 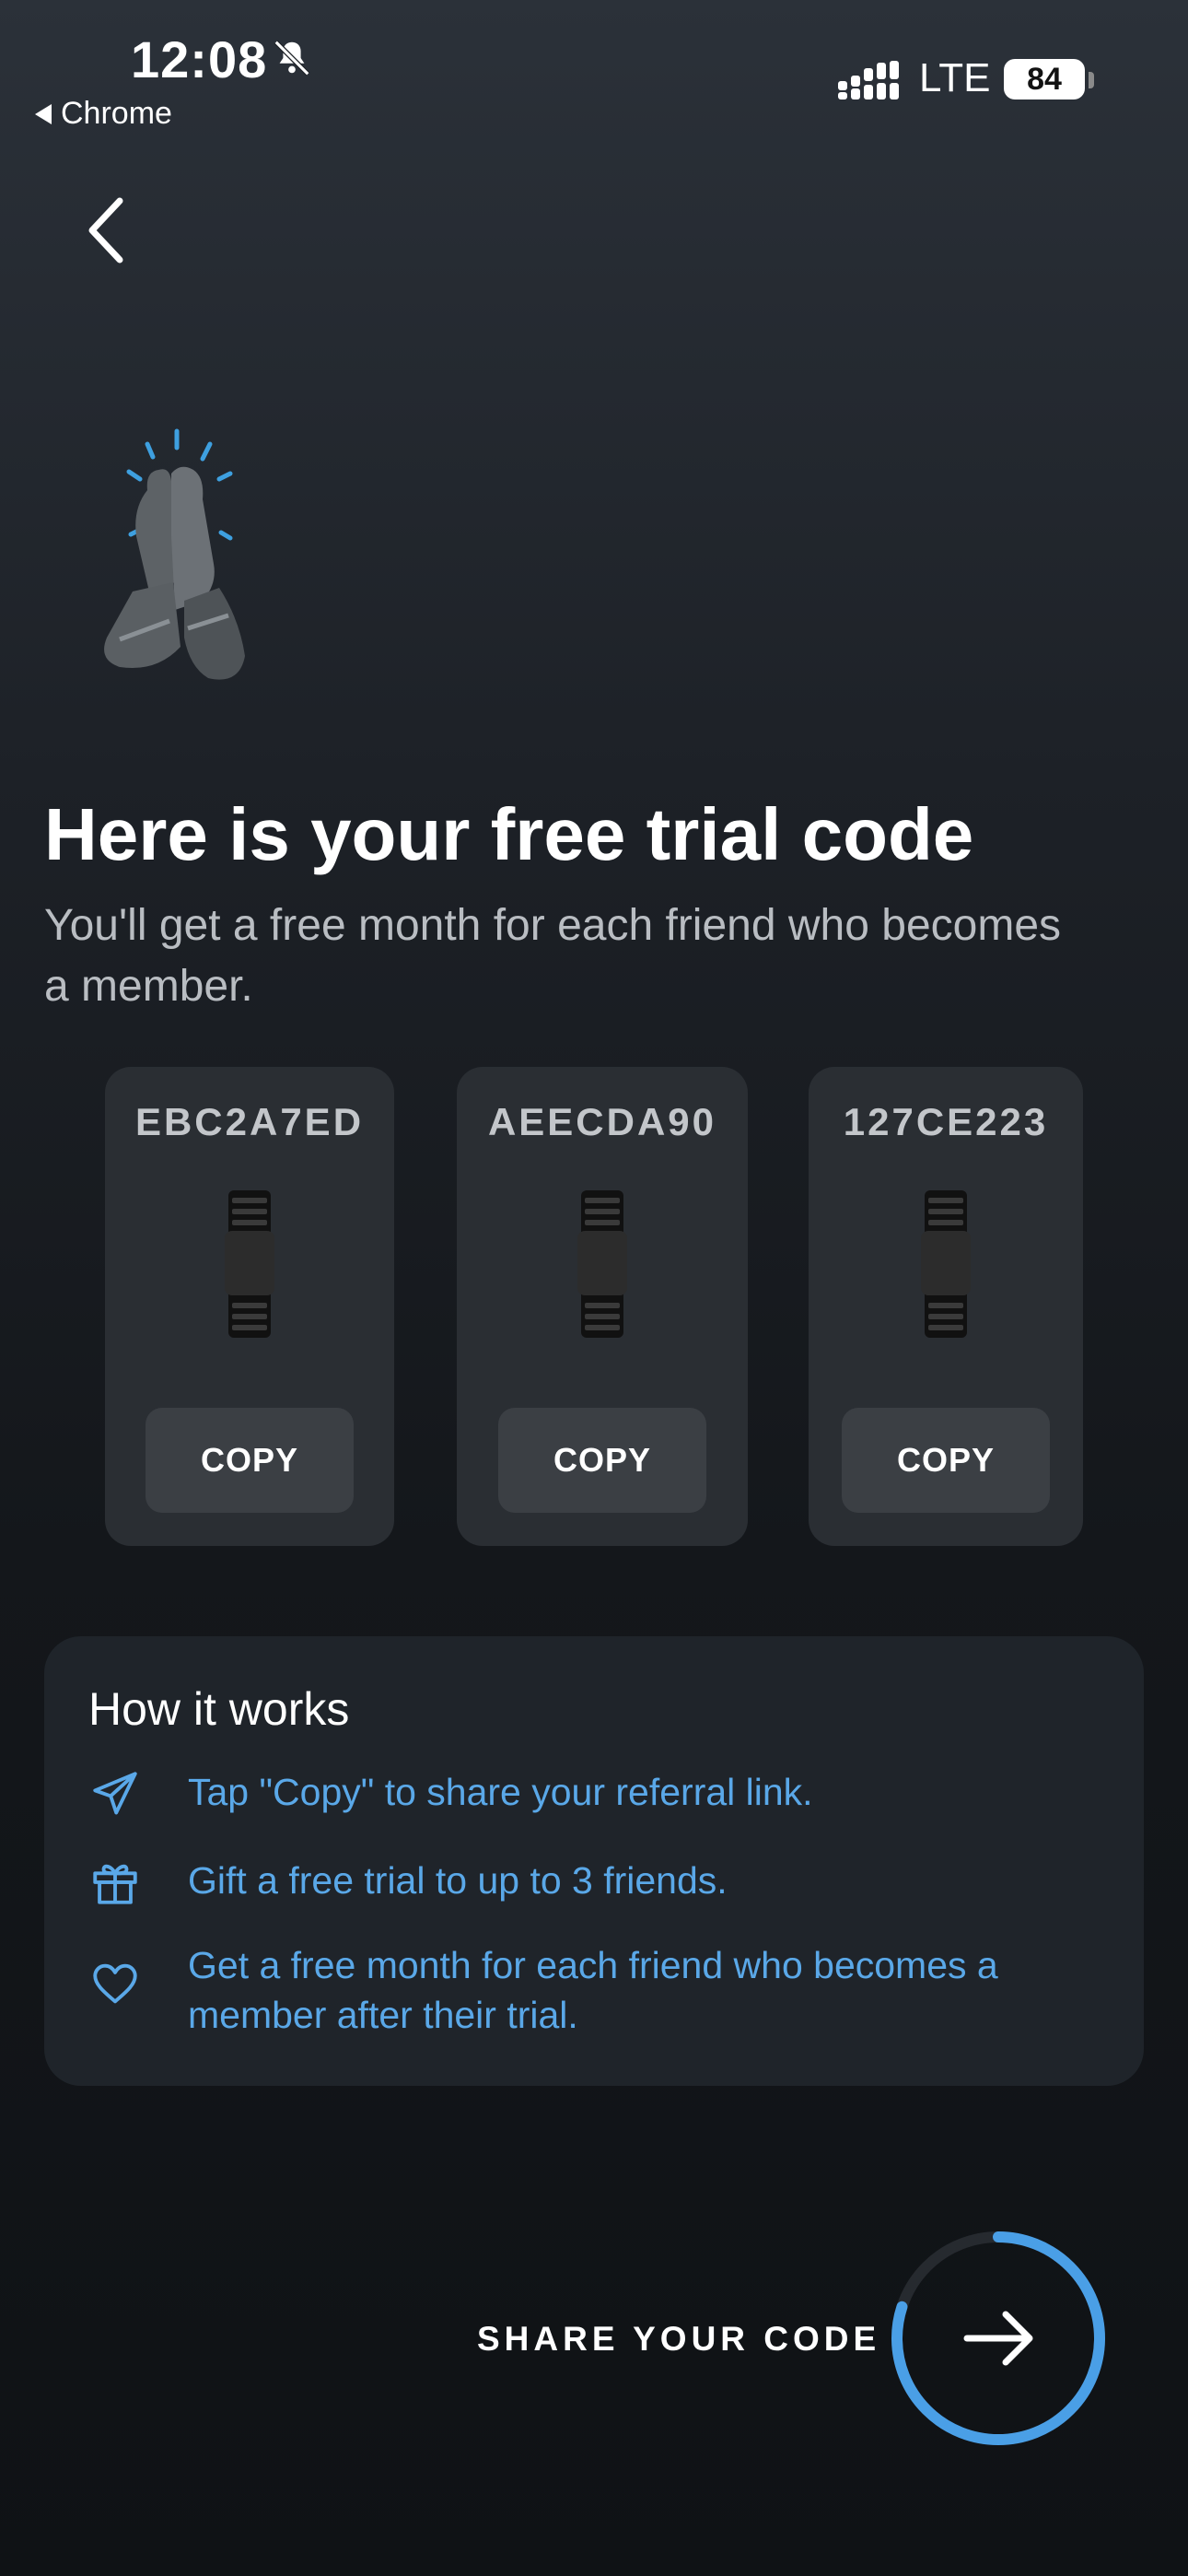 What do you see at coordinates (43, 113) in the screenshot?
I see `back-triangle-icon` at bounding box center [43, 113].